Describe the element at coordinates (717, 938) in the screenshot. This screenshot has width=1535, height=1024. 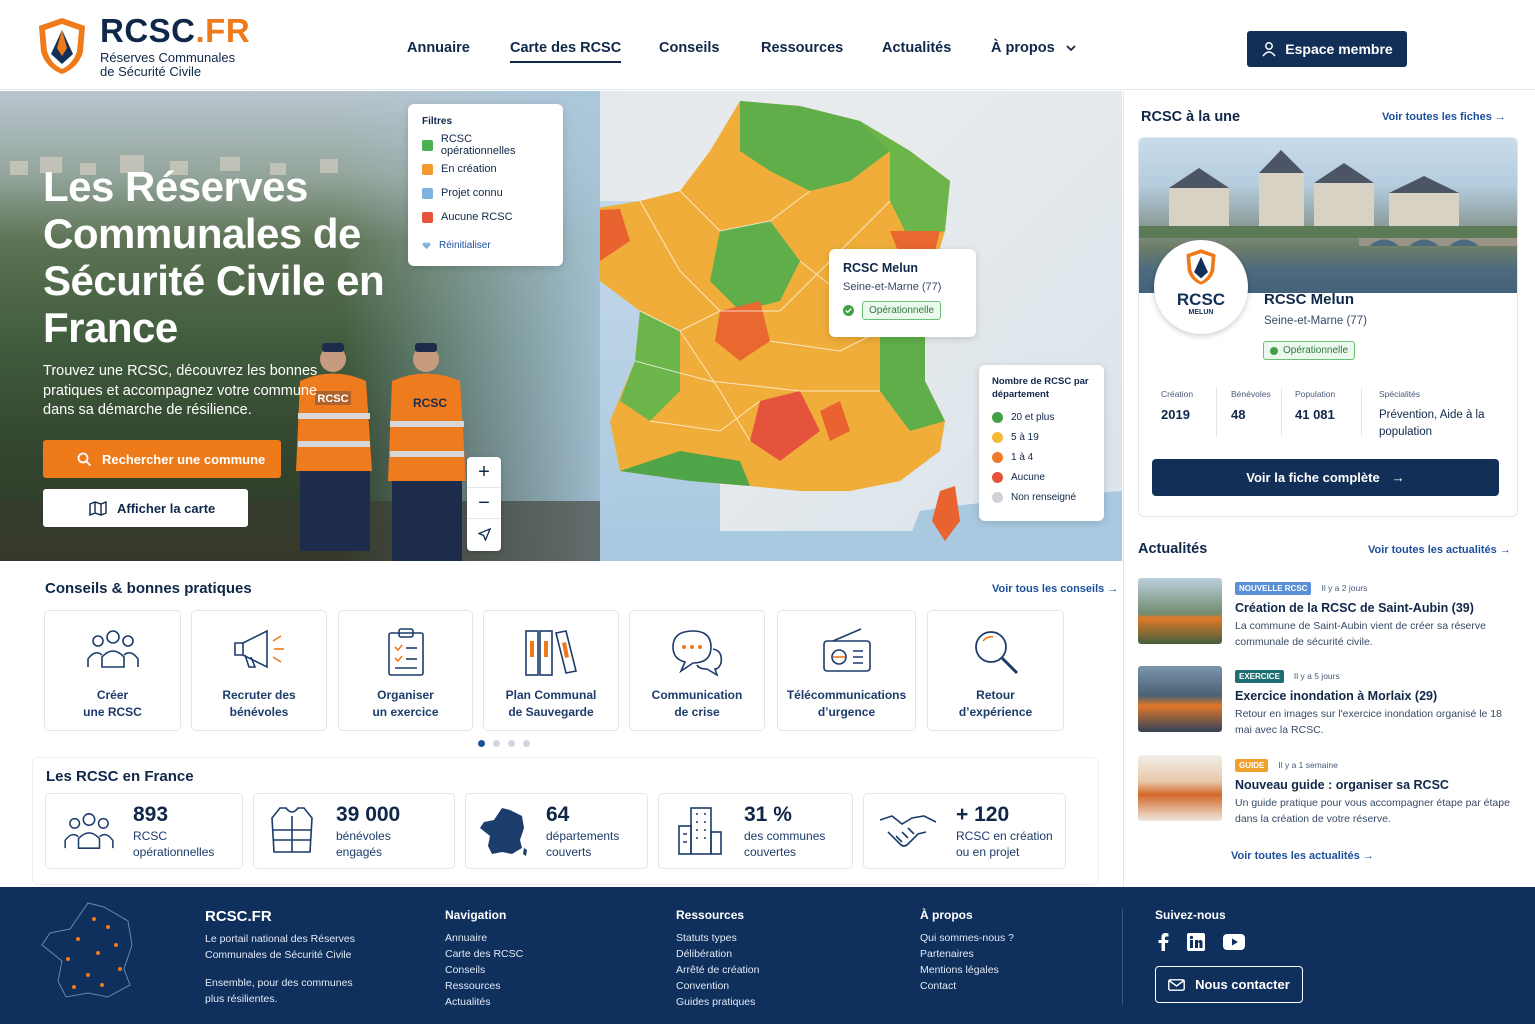
I see `footer-link: Statuts types` at that location.